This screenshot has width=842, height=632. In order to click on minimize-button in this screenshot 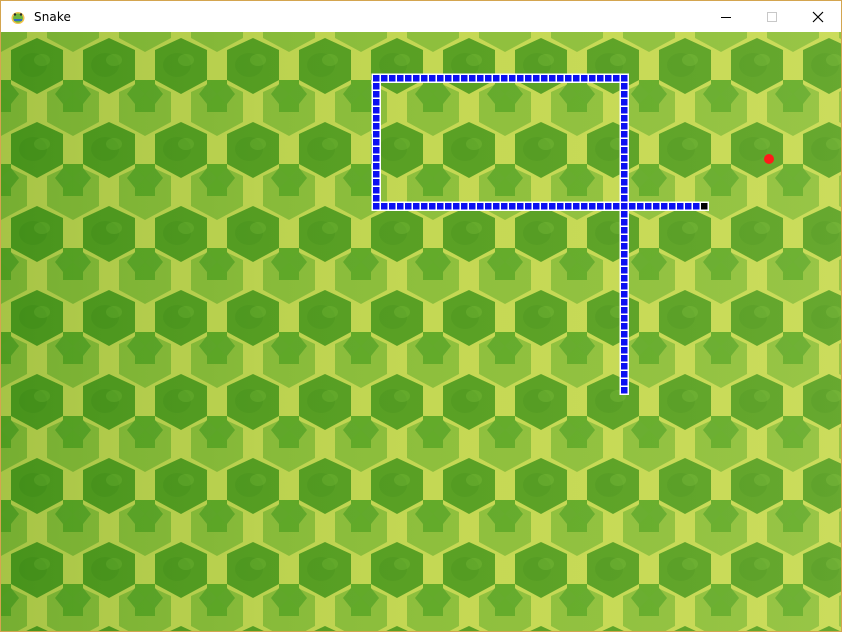, I will do `click(726, 16)`.